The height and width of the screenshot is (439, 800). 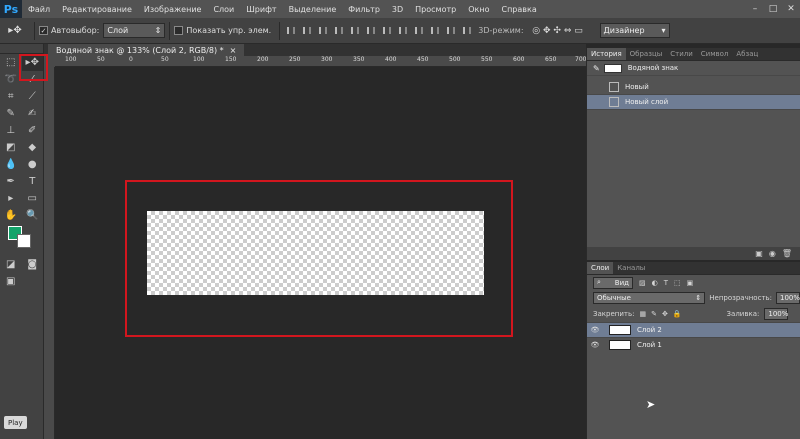 What do you see at coordinates (665, 314) in the screenshot?
I see `lock-position-icon: ✥` at bounding box center [665, 314].